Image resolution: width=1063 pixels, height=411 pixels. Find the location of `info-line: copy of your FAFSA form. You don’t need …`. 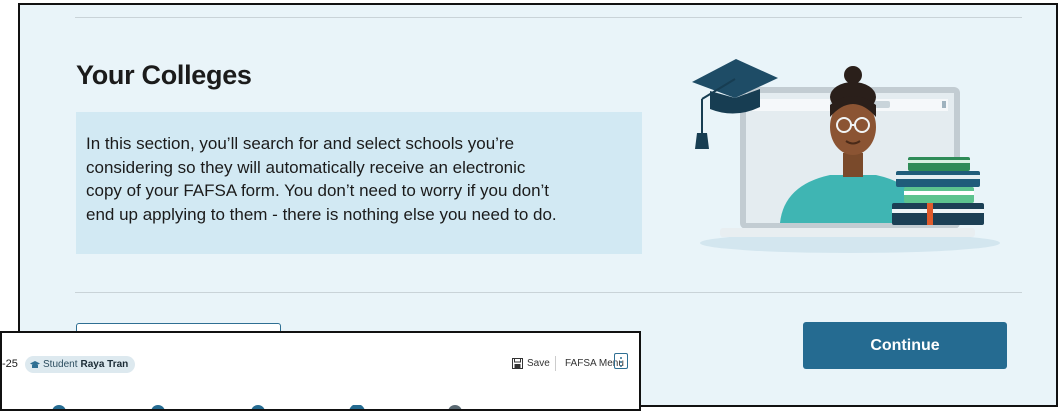

info-line: copy of your FAFSA form. You don’t need … is located at coordinates (318, 190).